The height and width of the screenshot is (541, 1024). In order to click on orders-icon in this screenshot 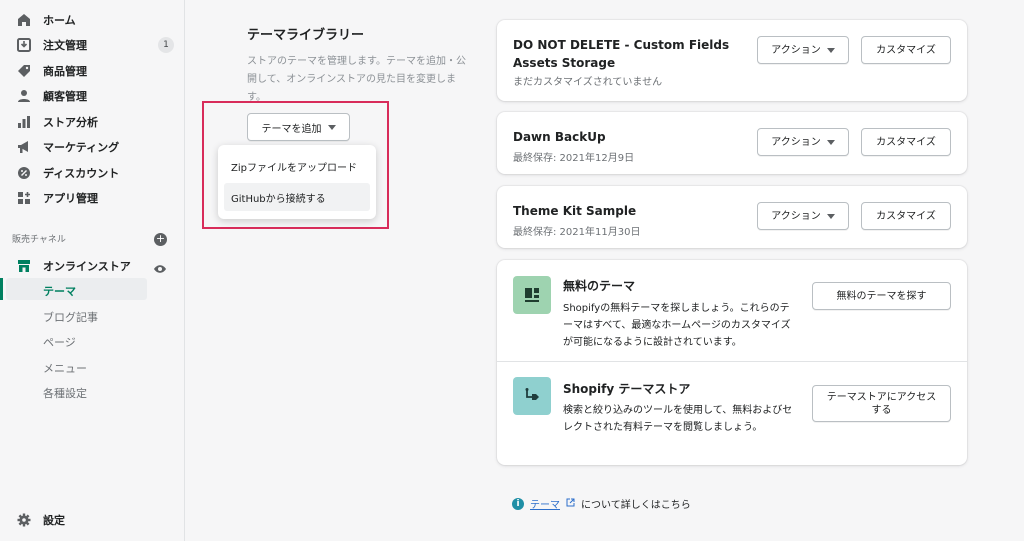, I will do `click(24, 45)`.